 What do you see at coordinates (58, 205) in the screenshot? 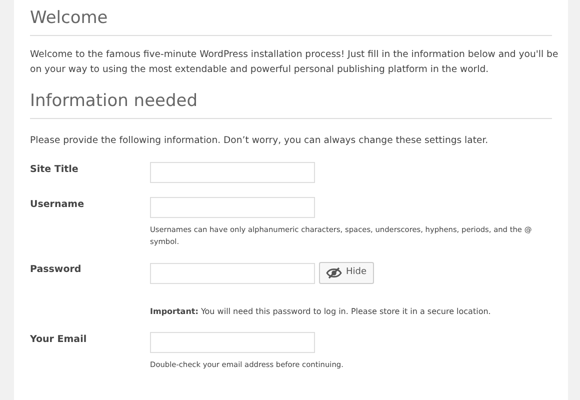
I see `field-label: Username` at bounding box center [58, 205].